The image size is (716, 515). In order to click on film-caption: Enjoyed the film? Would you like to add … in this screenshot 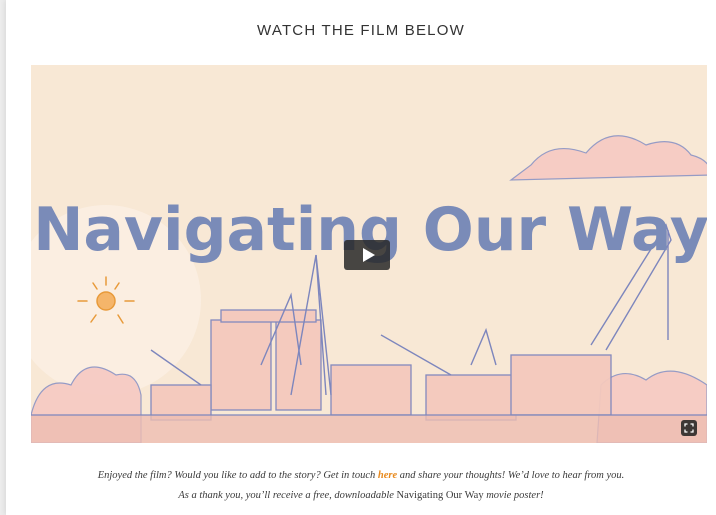, I will do `click(361, 486)`.